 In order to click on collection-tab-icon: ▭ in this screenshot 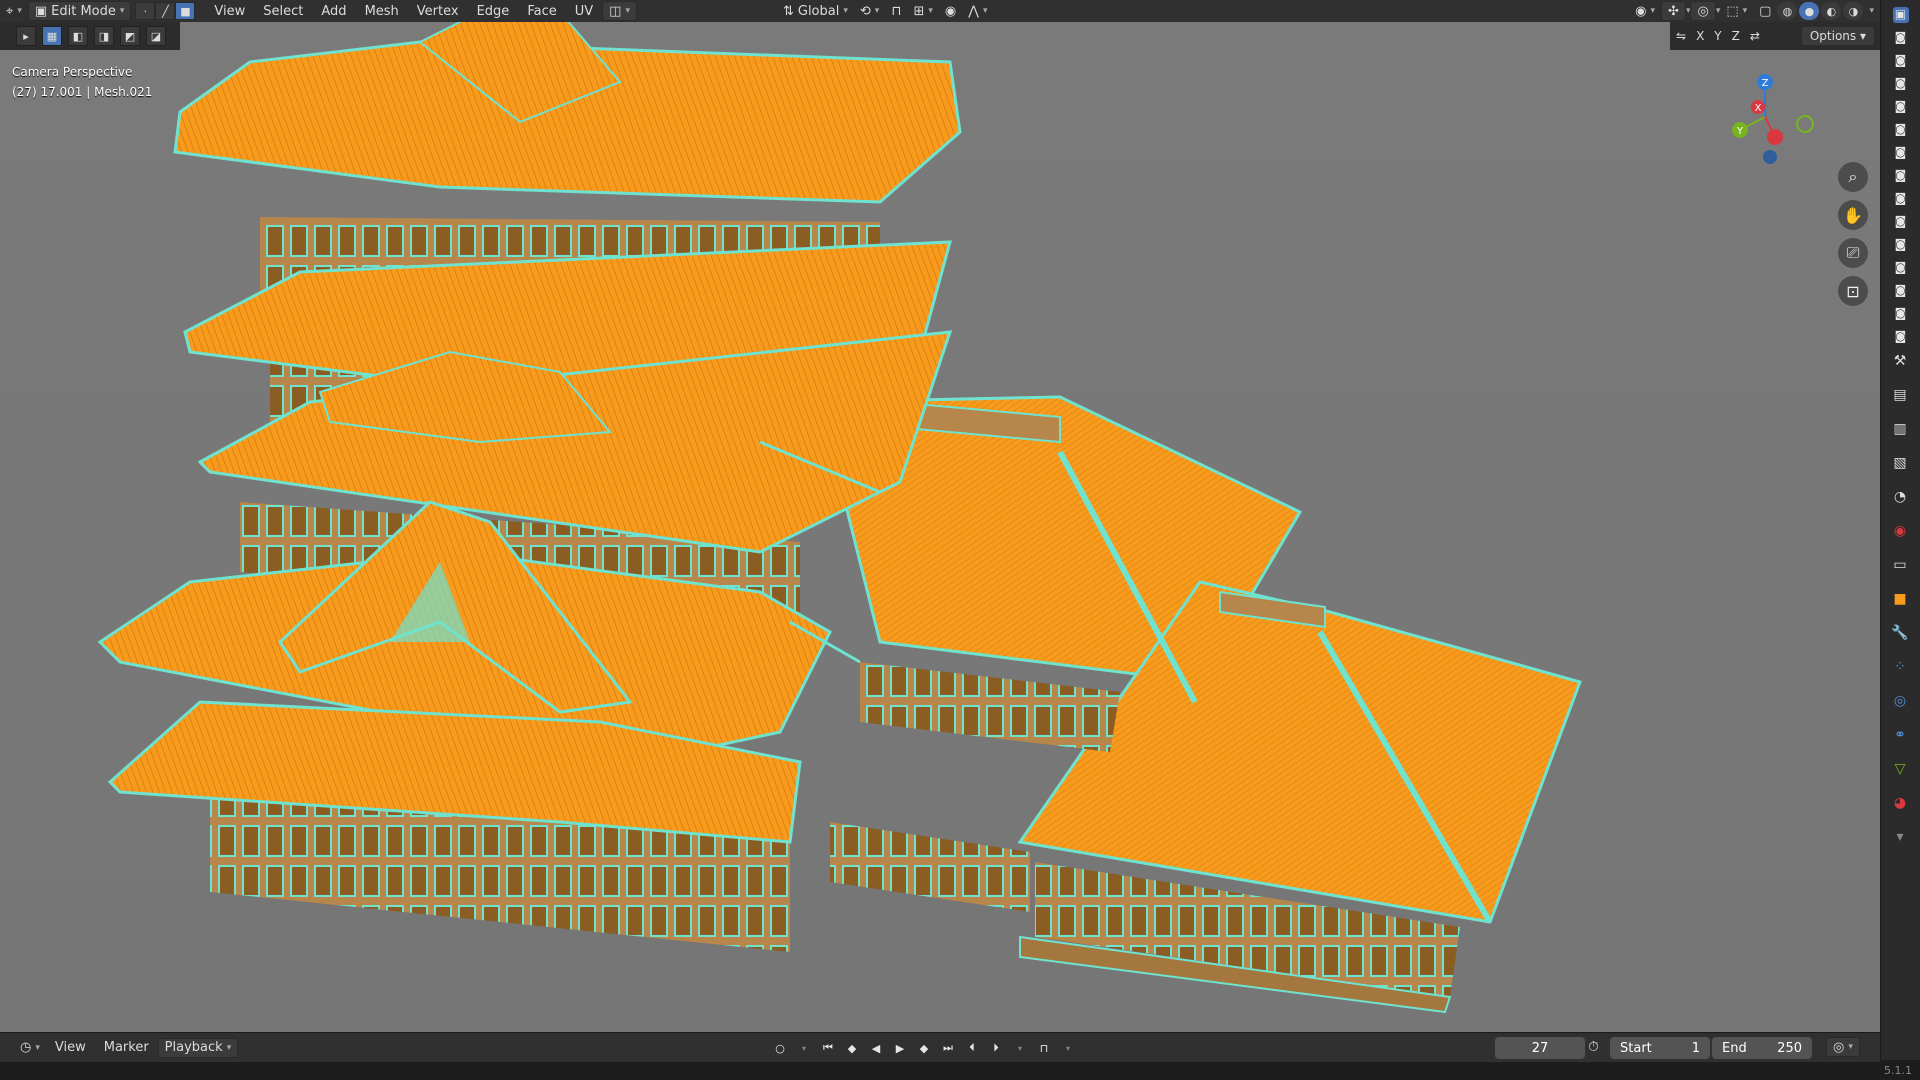, I will do `click(1900, 565)`.